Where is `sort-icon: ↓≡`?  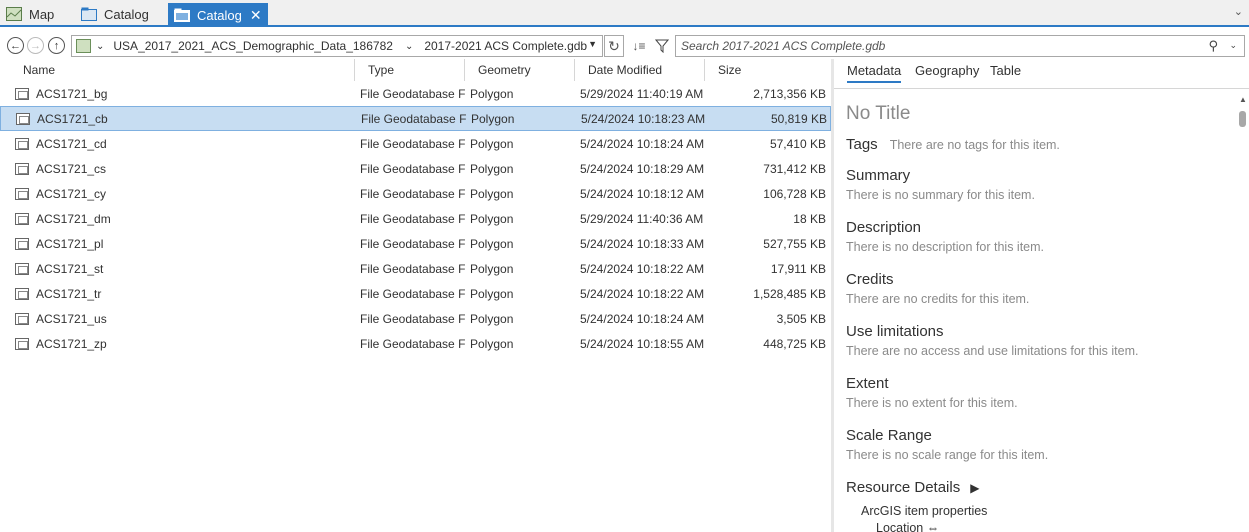 sort-icon: ↓≡ is located at coordinates (639, 46).